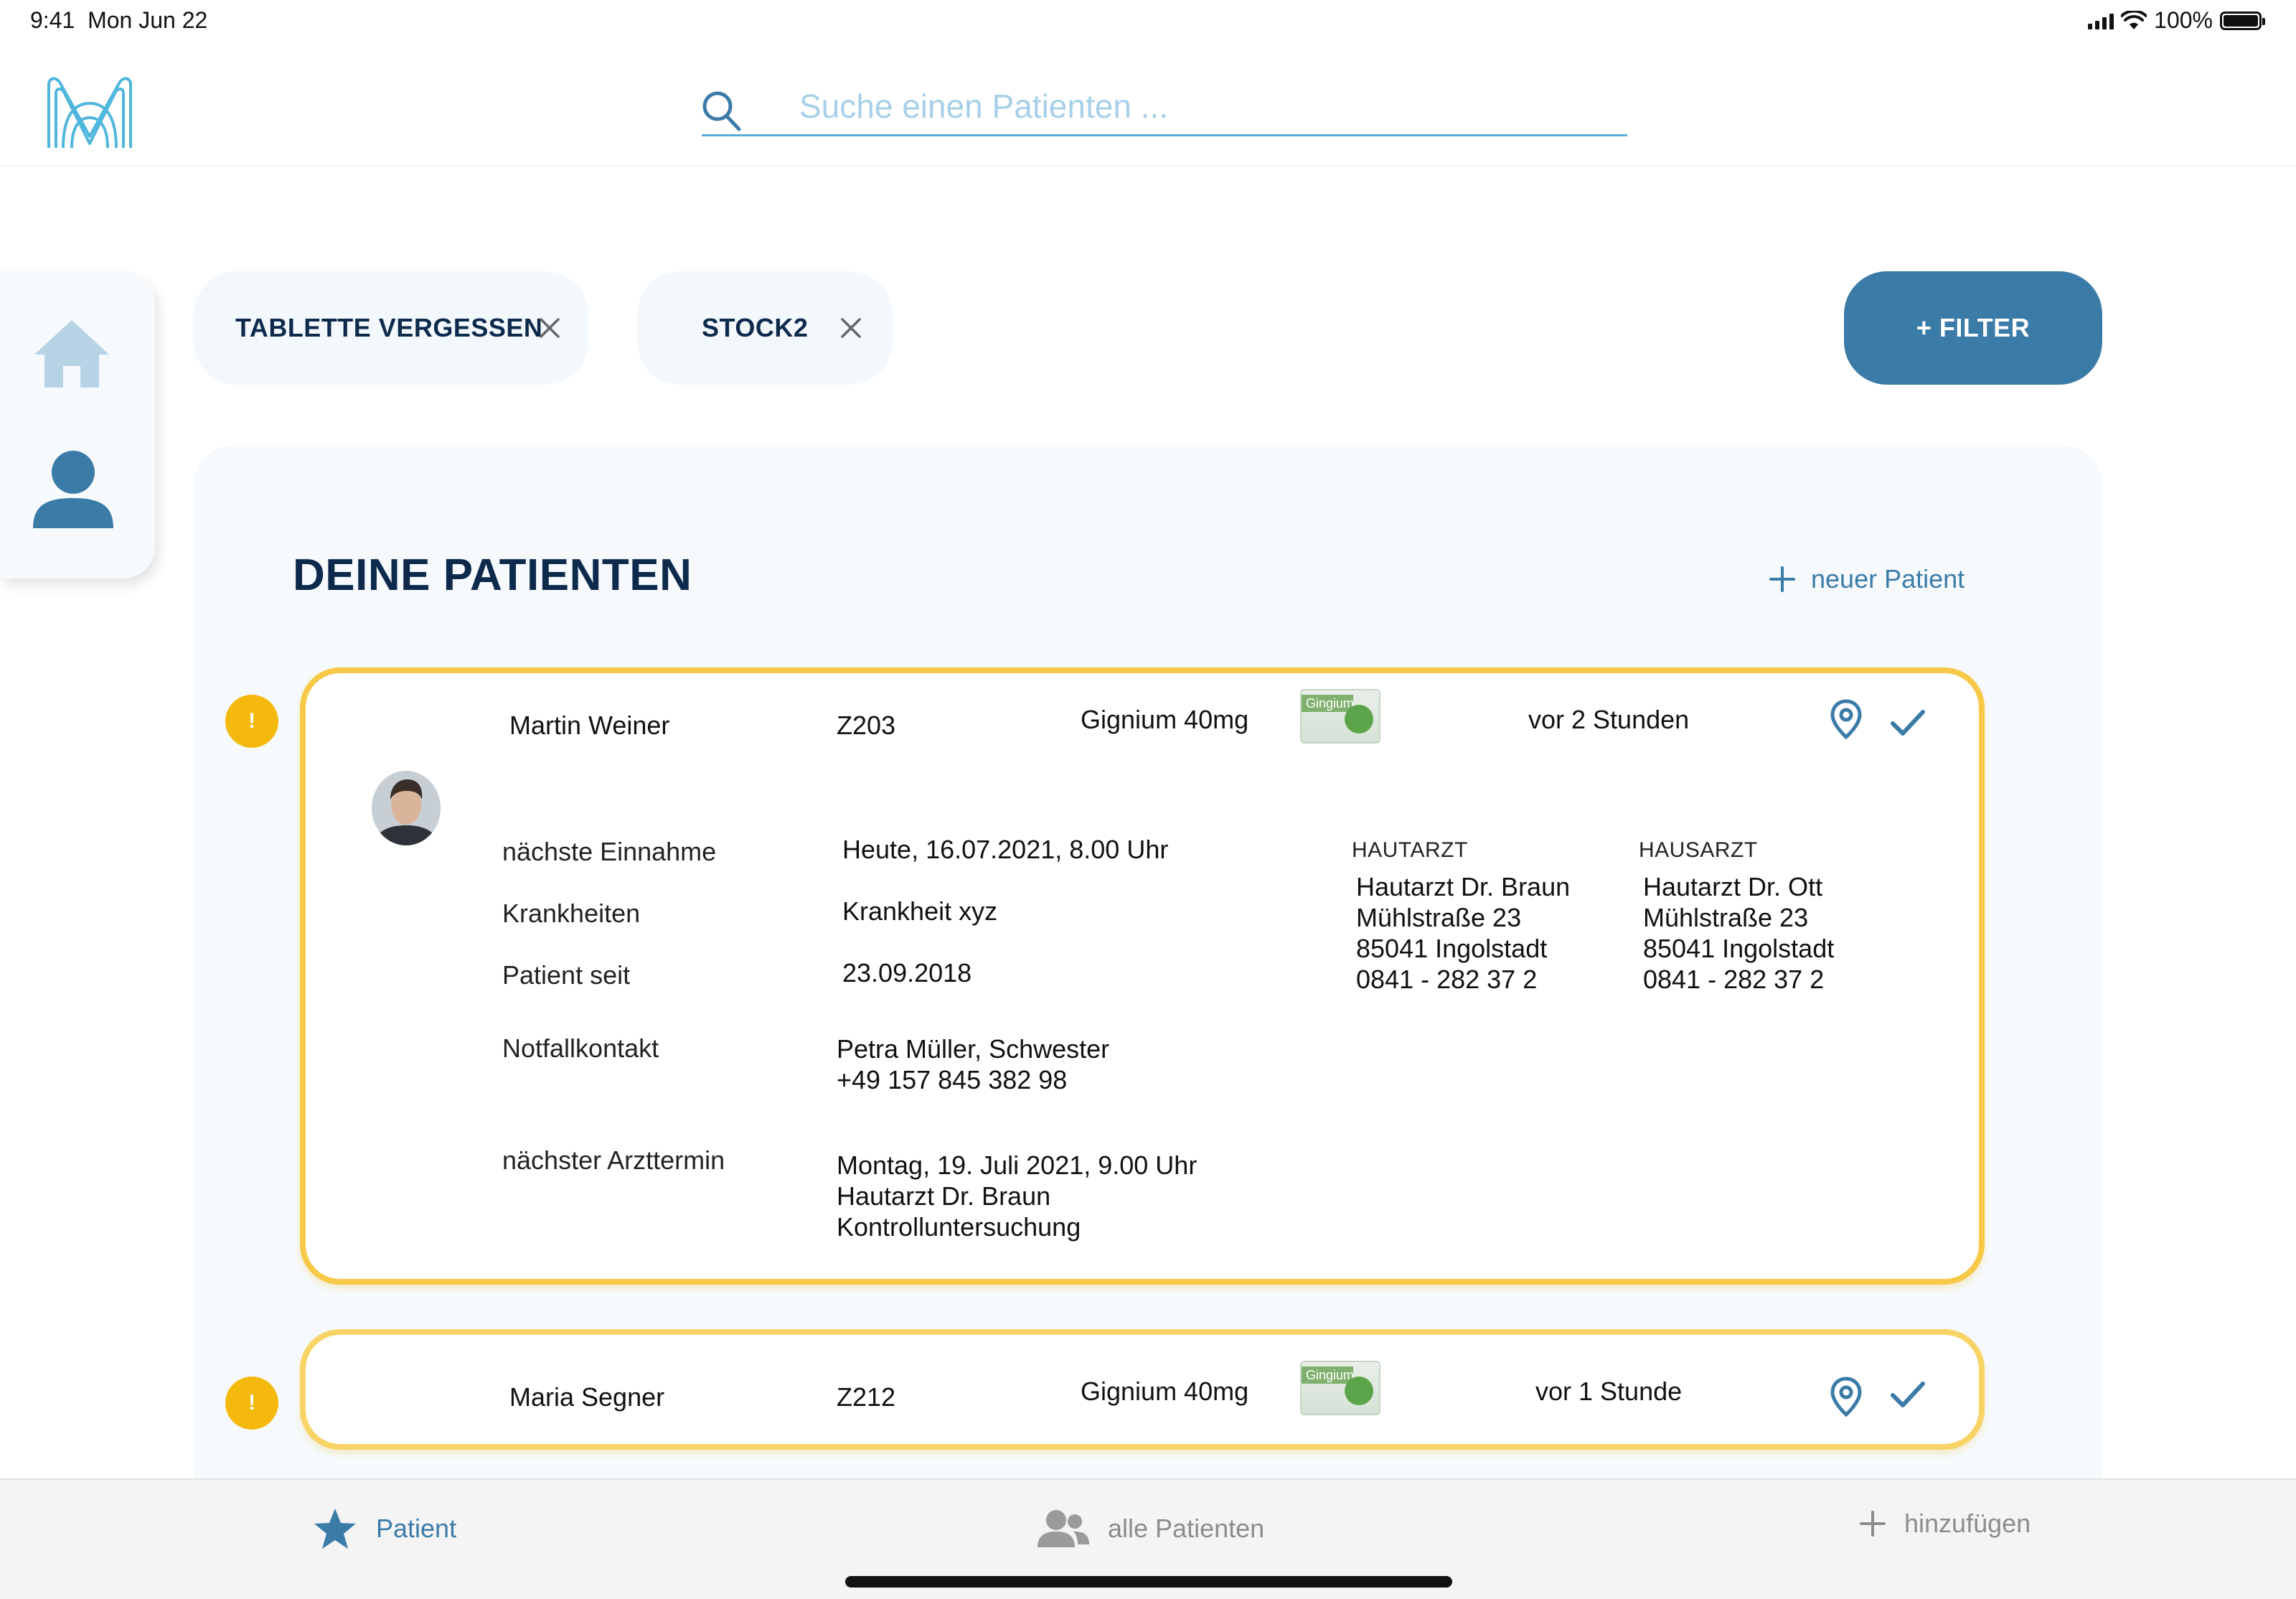  What do you see at coordinates (2101, 20) in the screenshot?
I see `cellular-signal-icon` at bounding box center [2101, 20].